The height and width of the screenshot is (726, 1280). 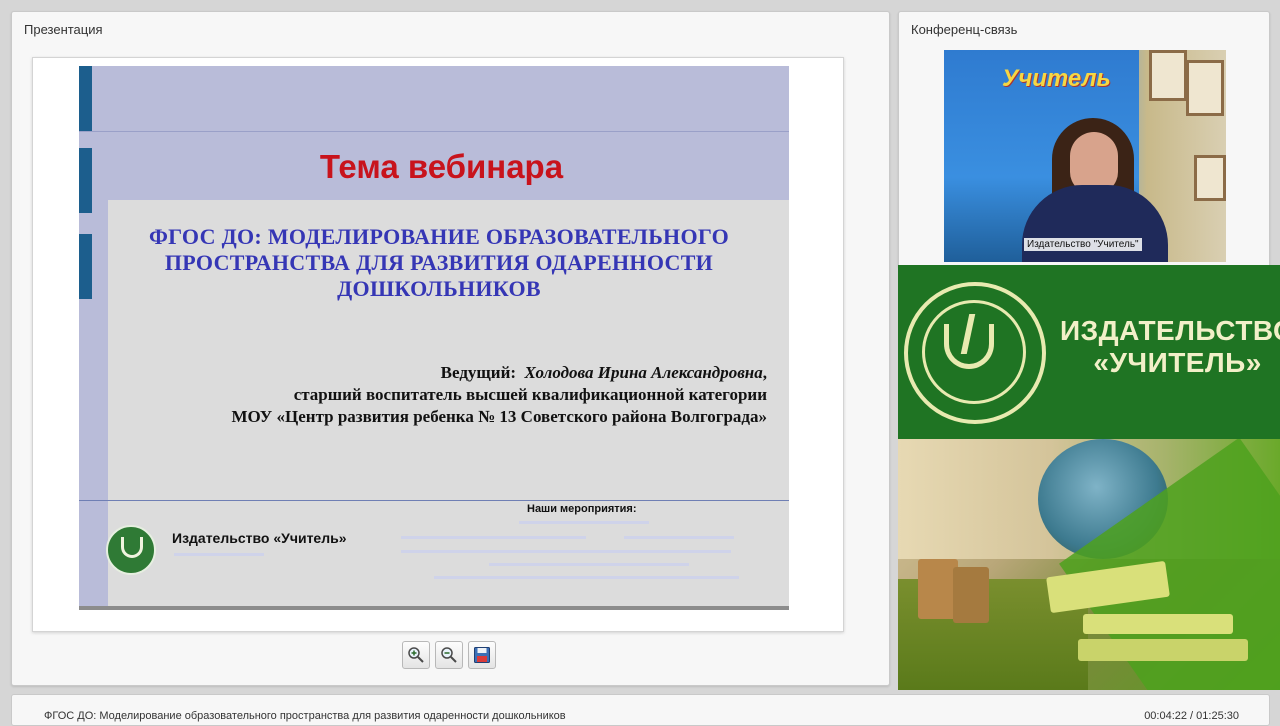 What do you see at coordinates (441, 166) in the screenshot?
I see `slide-title: Тема вебинара` at bounding box center [441, 166].